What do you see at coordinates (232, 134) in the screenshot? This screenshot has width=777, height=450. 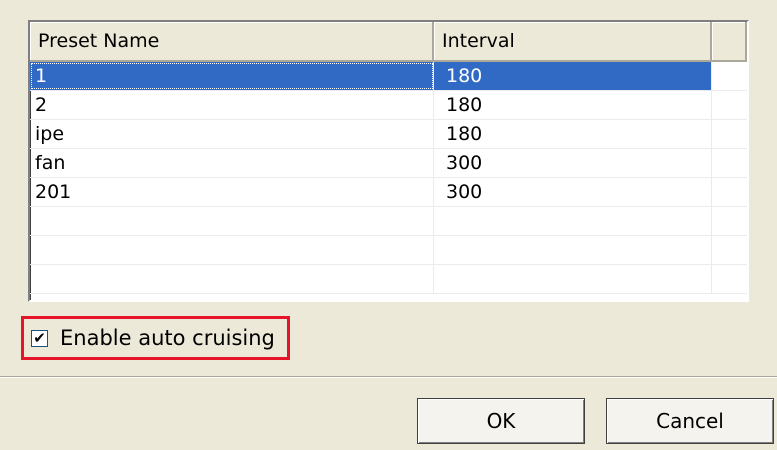 I see `preset-name-cell: ipe` at bounding box center [232, 134].